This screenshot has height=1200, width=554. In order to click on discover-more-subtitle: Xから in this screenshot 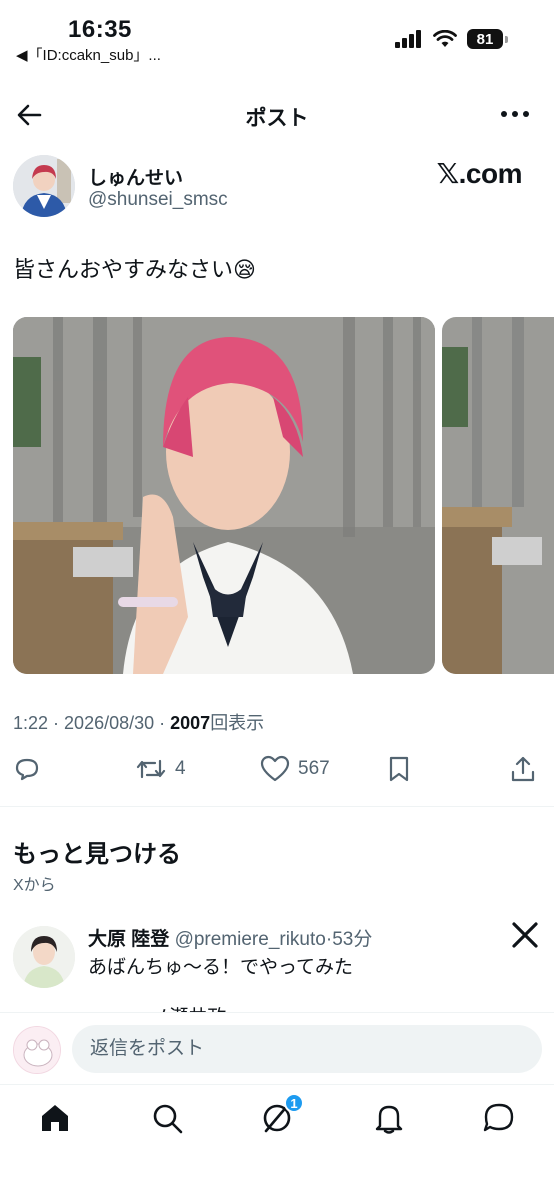, I will do `click(34, 885)`.